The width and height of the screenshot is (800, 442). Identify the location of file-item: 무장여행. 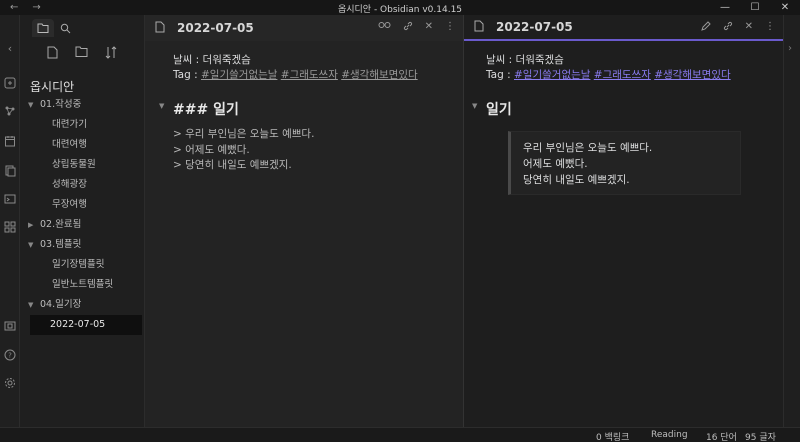
(82, 205).